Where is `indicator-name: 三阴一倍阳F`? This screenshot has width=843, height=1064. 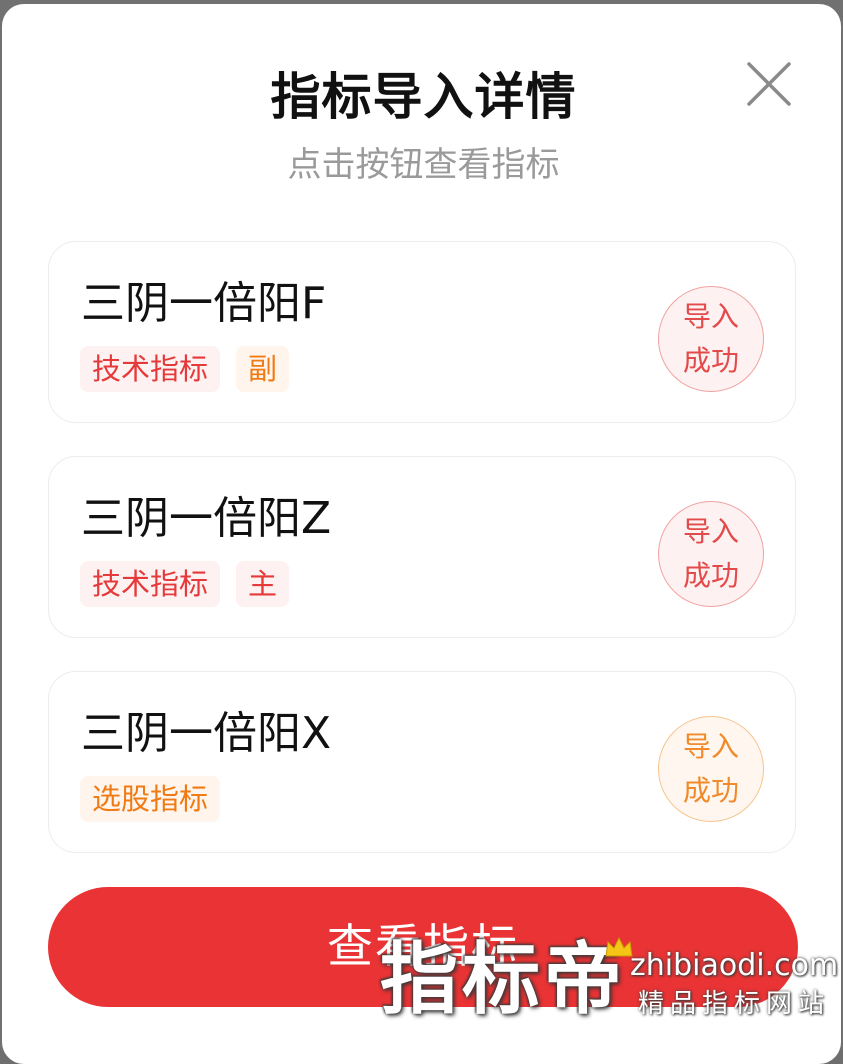
indicator-name: 三阴一倍阳F is located at coordinates (204, 303).